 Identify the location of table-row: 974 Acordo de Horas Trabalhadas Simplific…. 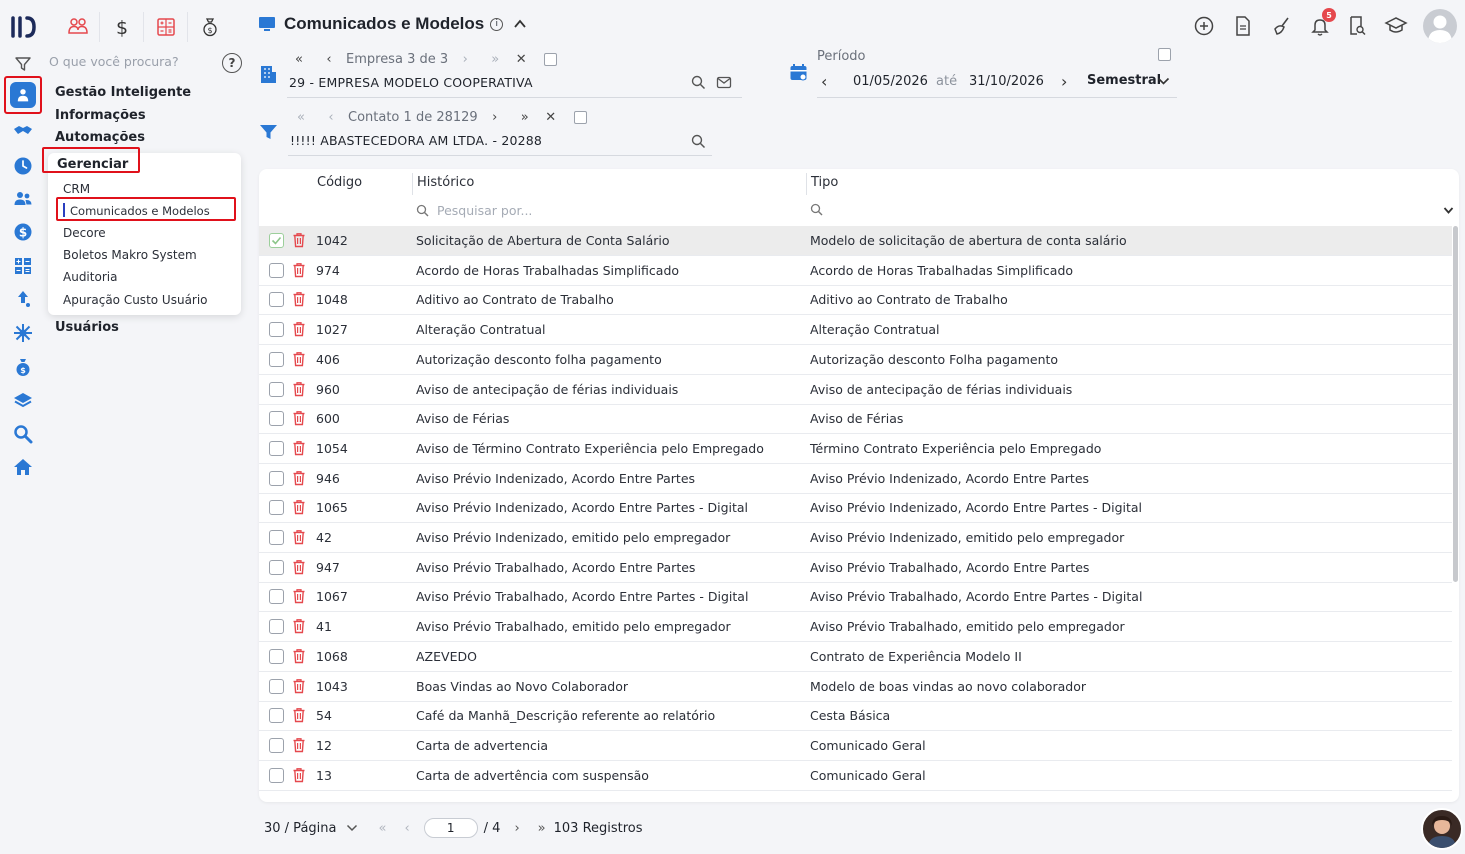
(855, 271).